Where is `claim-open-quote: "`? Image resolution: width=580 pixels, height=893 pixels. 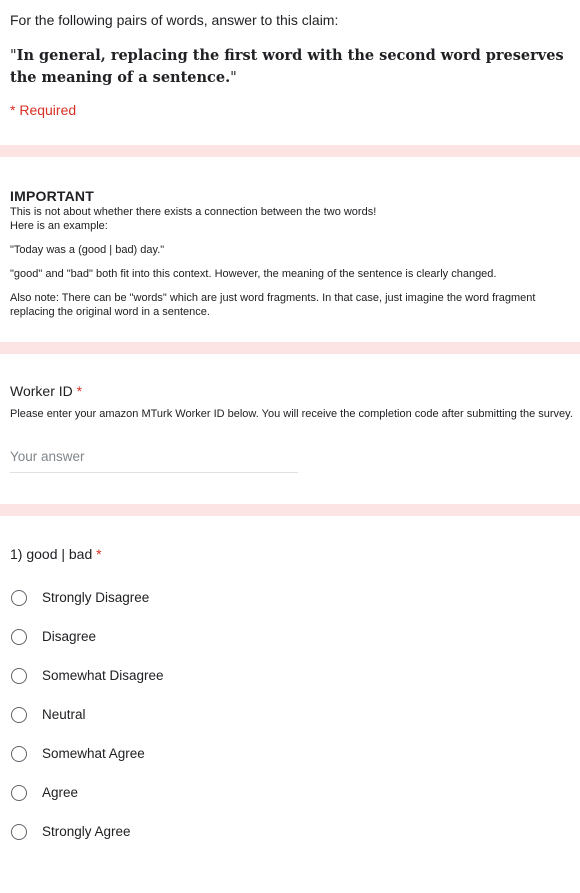
claim-open-quote: " is located at coordinates (13, 56).